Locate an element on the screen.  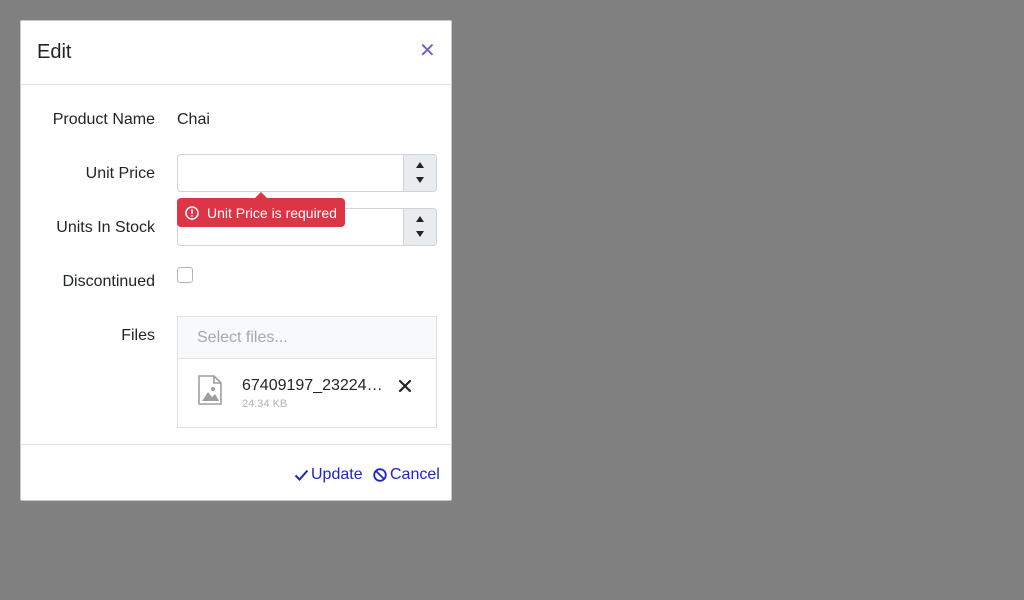
error-icon is located at coordinates (192, 212).